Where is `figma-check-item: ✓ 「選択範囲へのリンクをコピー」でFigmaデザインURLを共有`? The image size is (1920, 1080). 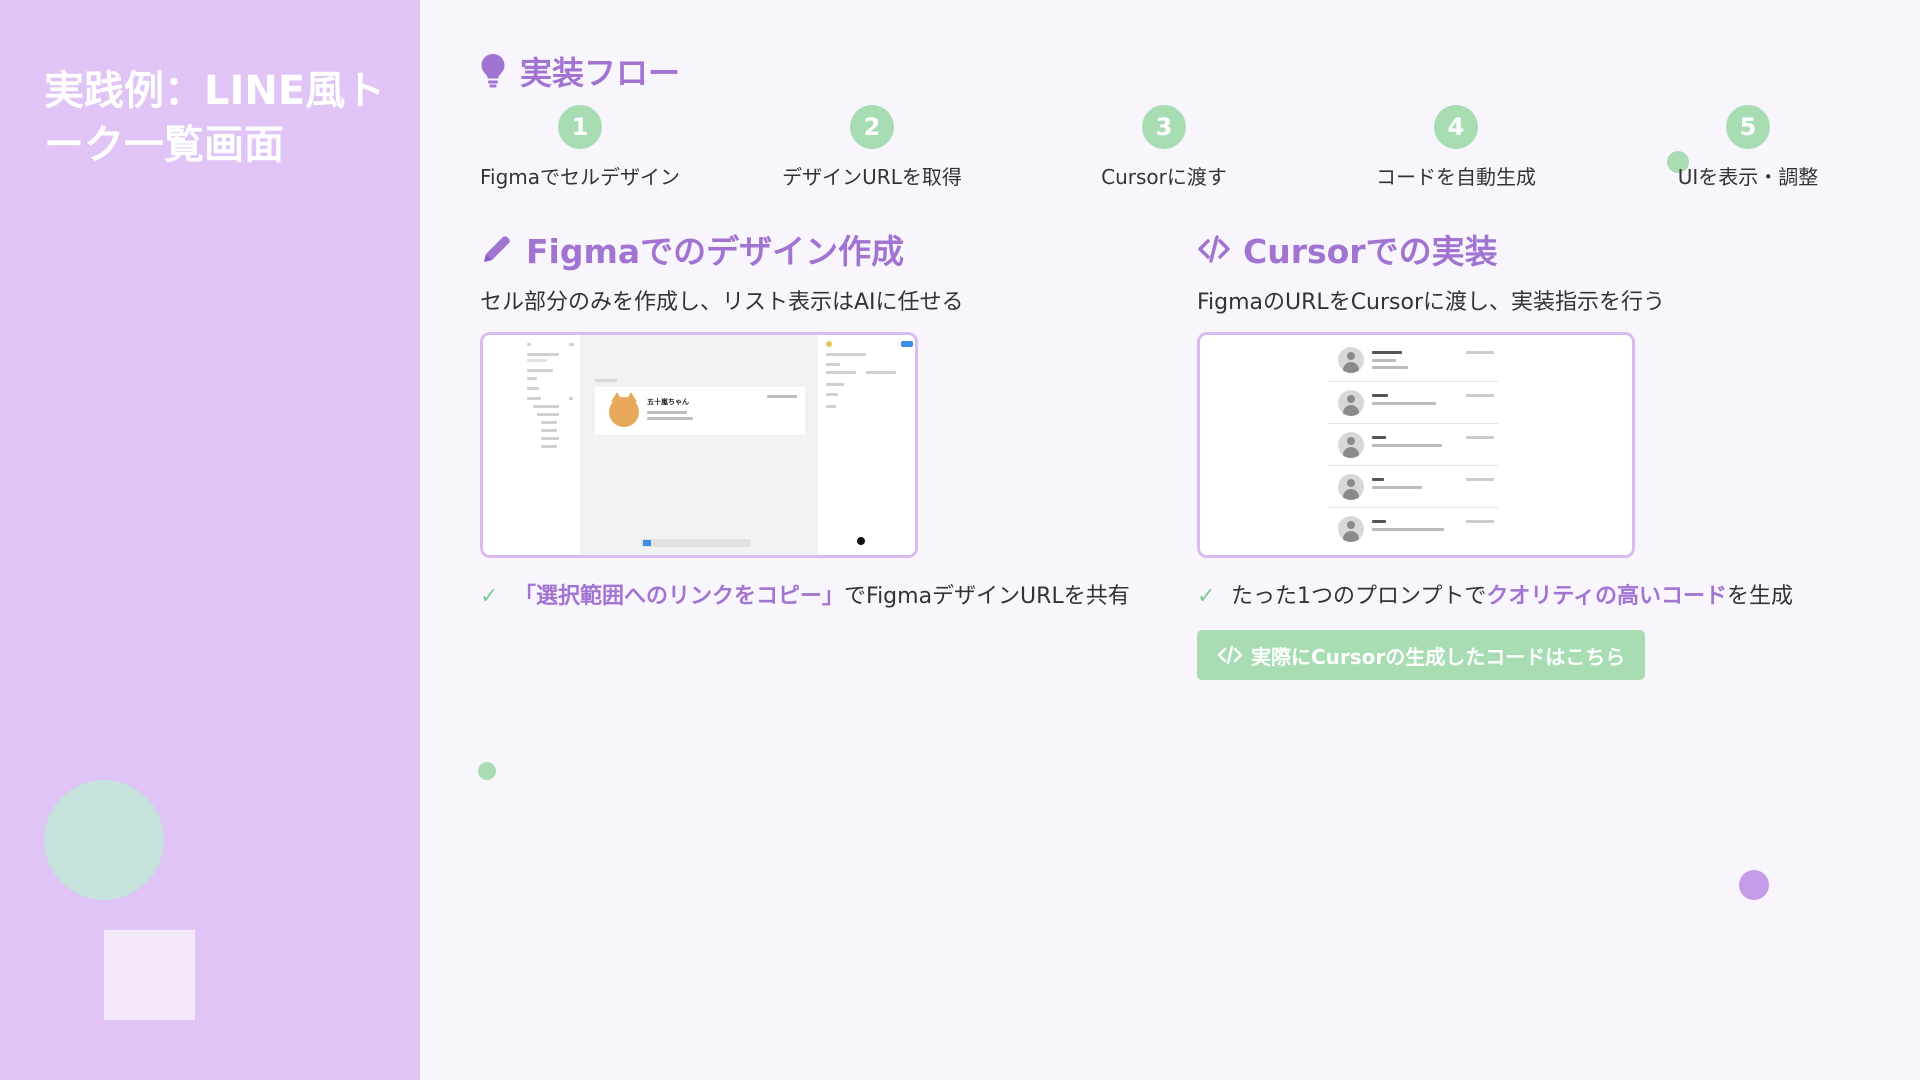
figma-check-item: ✓ 「選択範囲へのリンクをコピー」でFigmaデザインURLを共有 is located at coordinates (820, 597).